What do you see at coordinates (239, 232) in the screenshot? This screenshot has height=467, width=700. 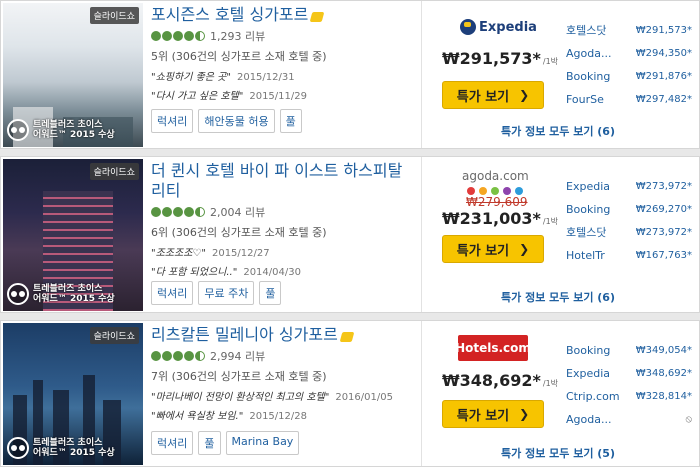 I see `hotel-rank: 6위 (306건의 싱가포르 소재 호텔 중)` at bounding box center [239, 232].